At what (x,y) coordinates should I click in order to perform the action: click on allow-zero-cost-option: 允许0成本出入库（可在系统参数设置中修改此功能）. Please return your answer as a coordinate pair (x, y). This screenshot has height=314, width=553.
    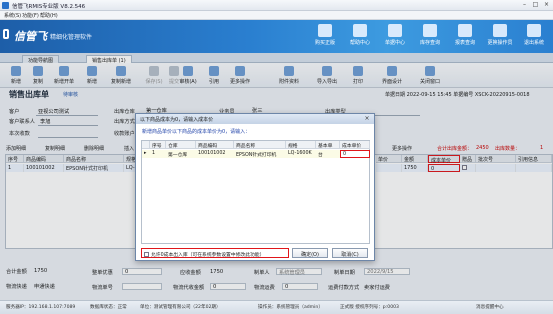
    Looking at the image, I should click on (215, 253).